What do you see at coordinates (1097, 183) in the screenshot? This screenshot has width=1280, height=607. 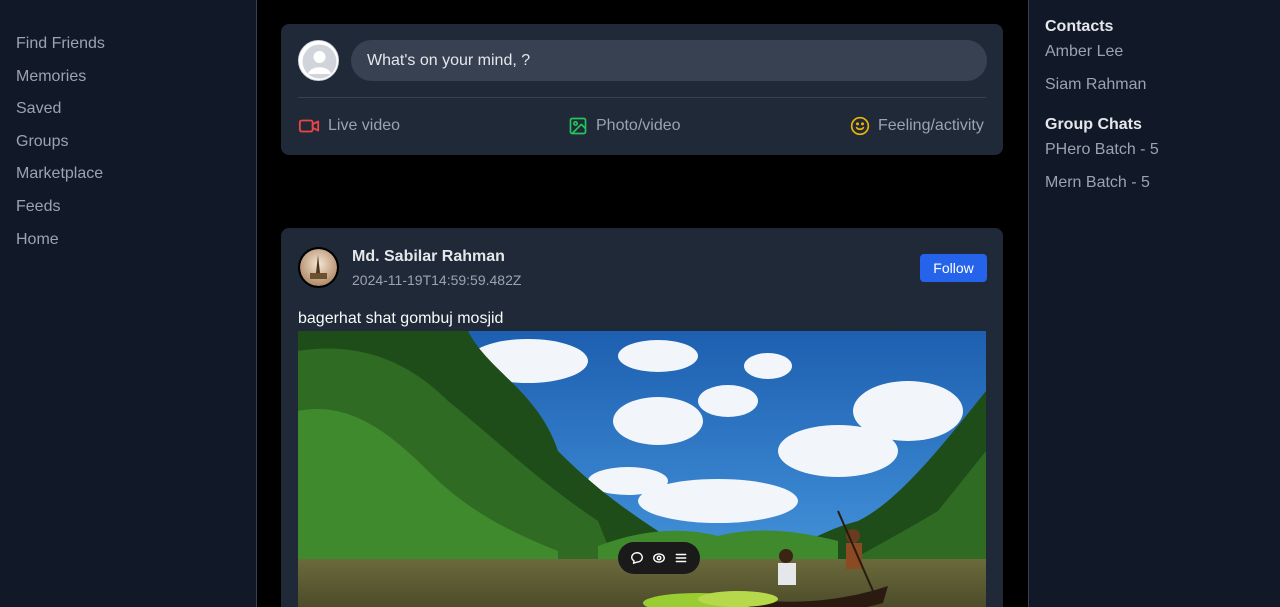 I see `group-chat-item: Mern Batch - 5` at bounding box center [1097, 183].